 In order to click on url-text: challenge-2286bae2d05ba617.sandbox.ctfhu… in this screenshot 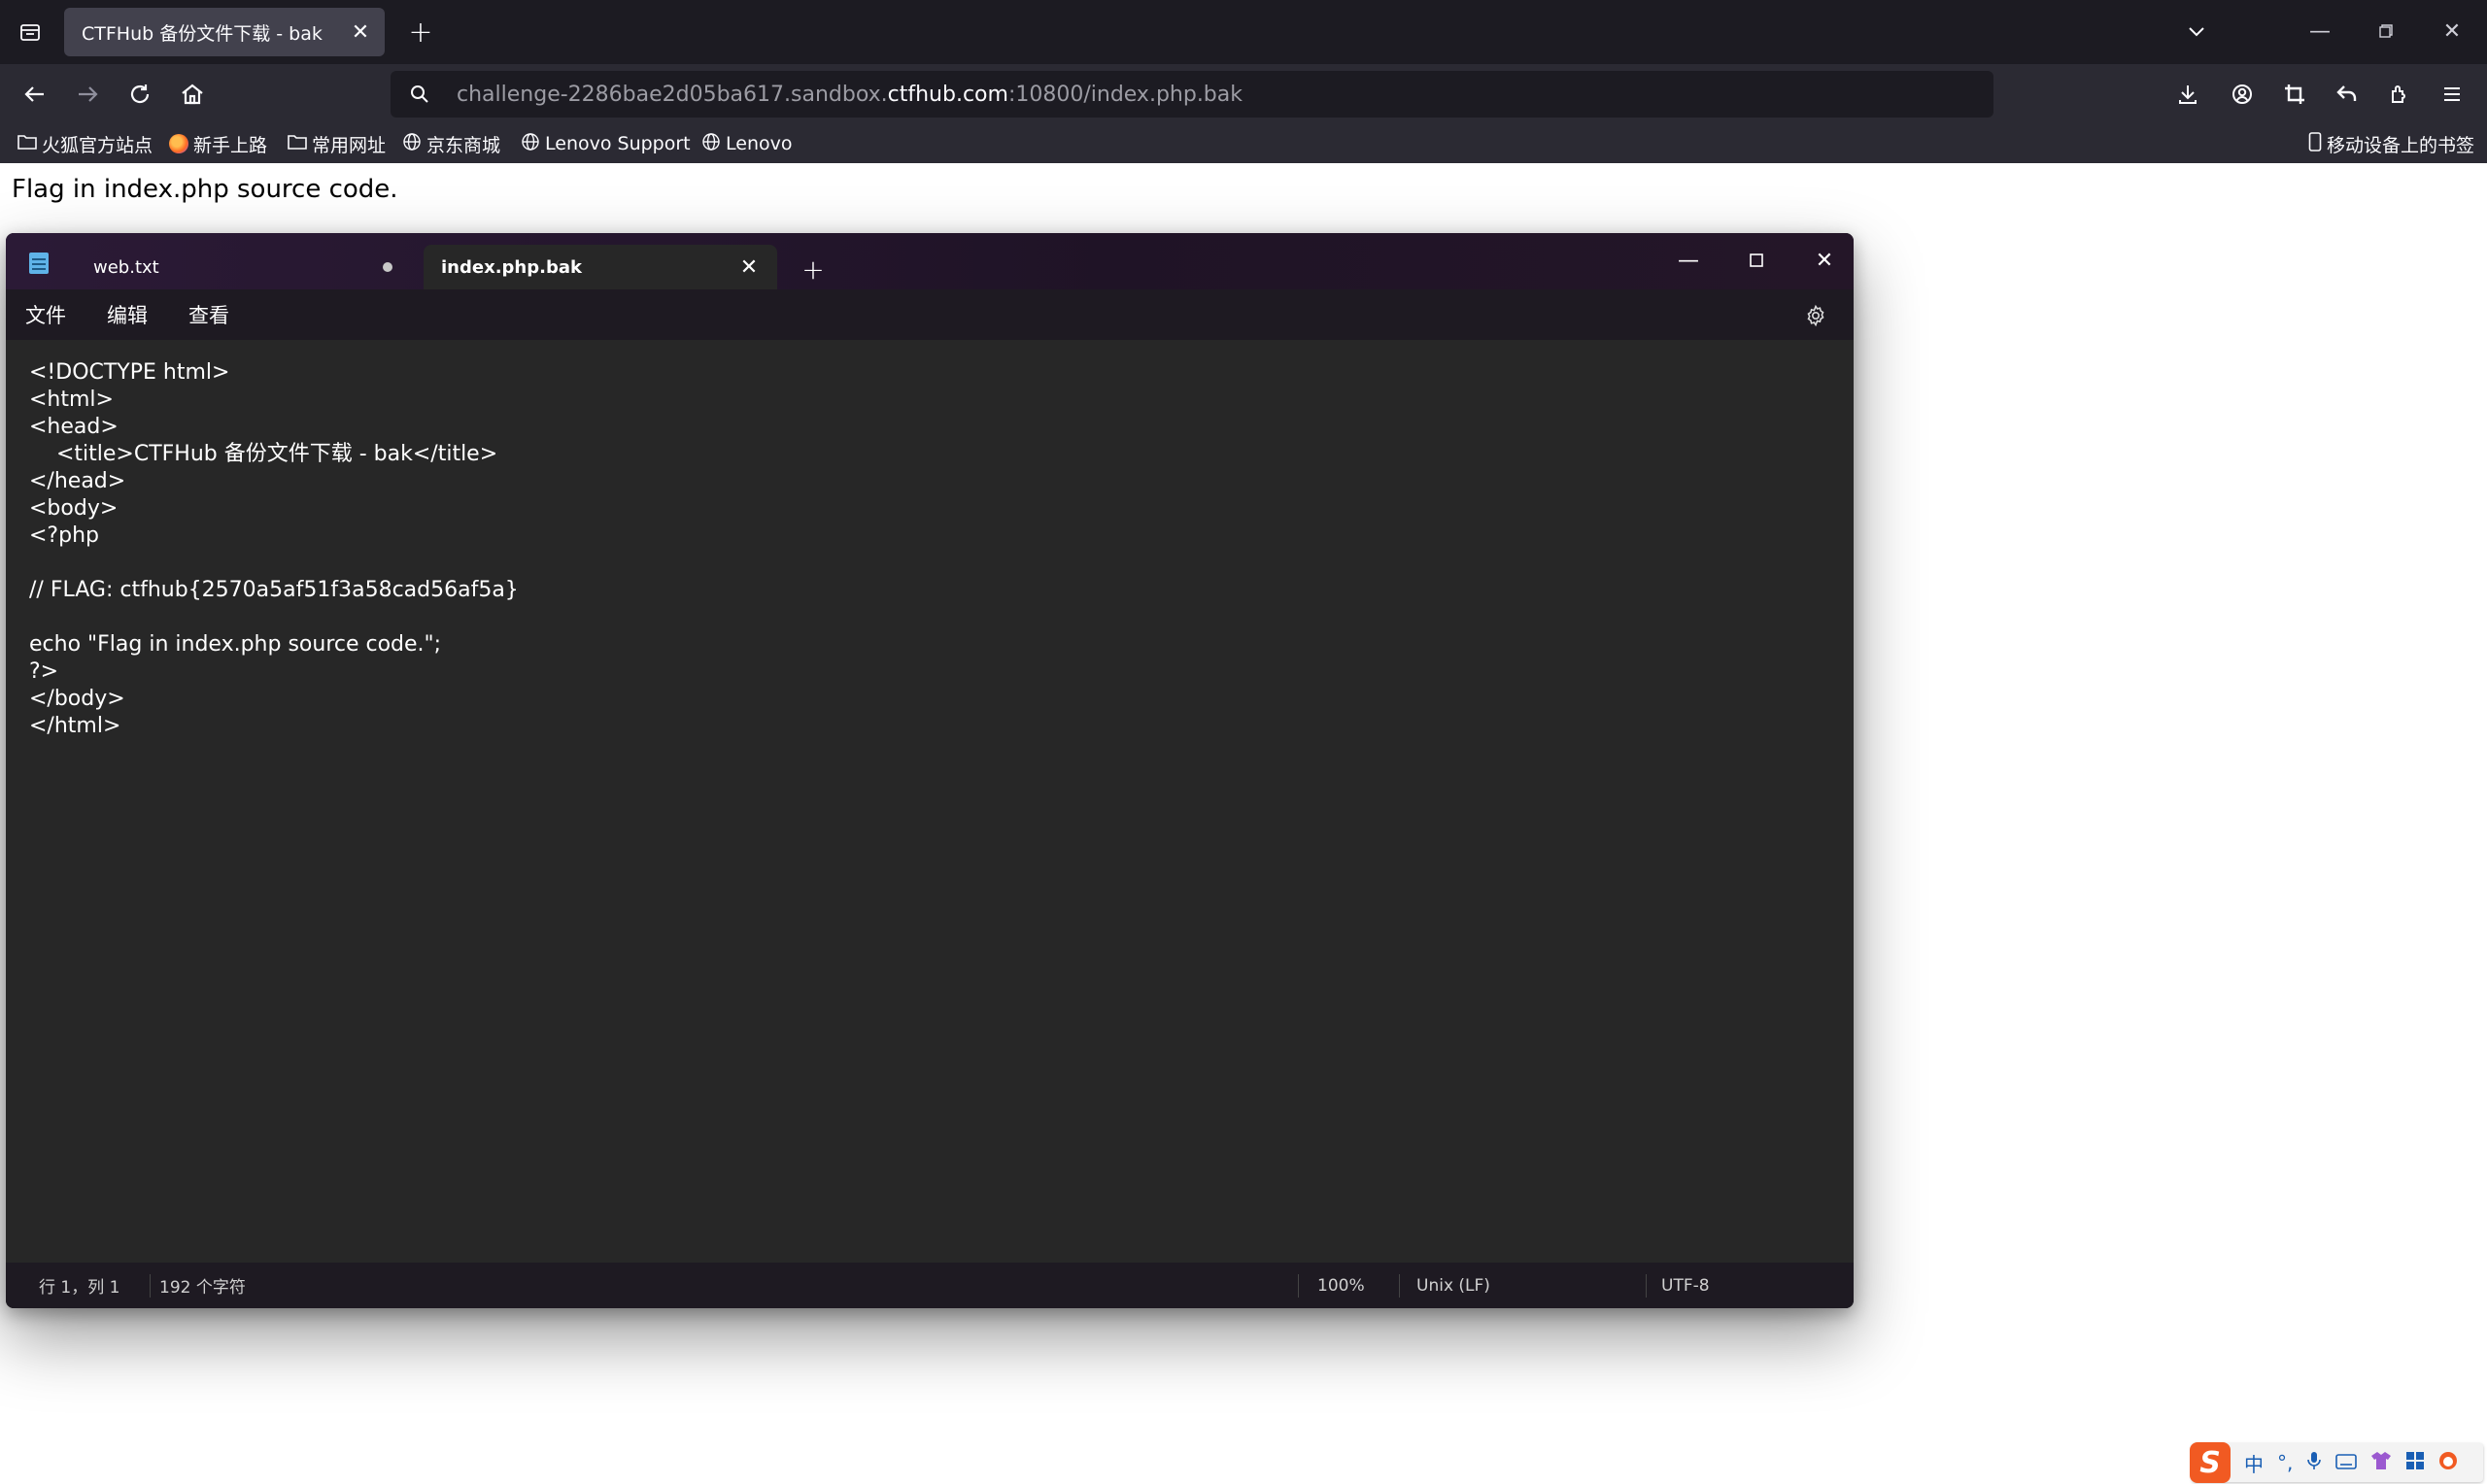, I will do `click(850, 95)`.